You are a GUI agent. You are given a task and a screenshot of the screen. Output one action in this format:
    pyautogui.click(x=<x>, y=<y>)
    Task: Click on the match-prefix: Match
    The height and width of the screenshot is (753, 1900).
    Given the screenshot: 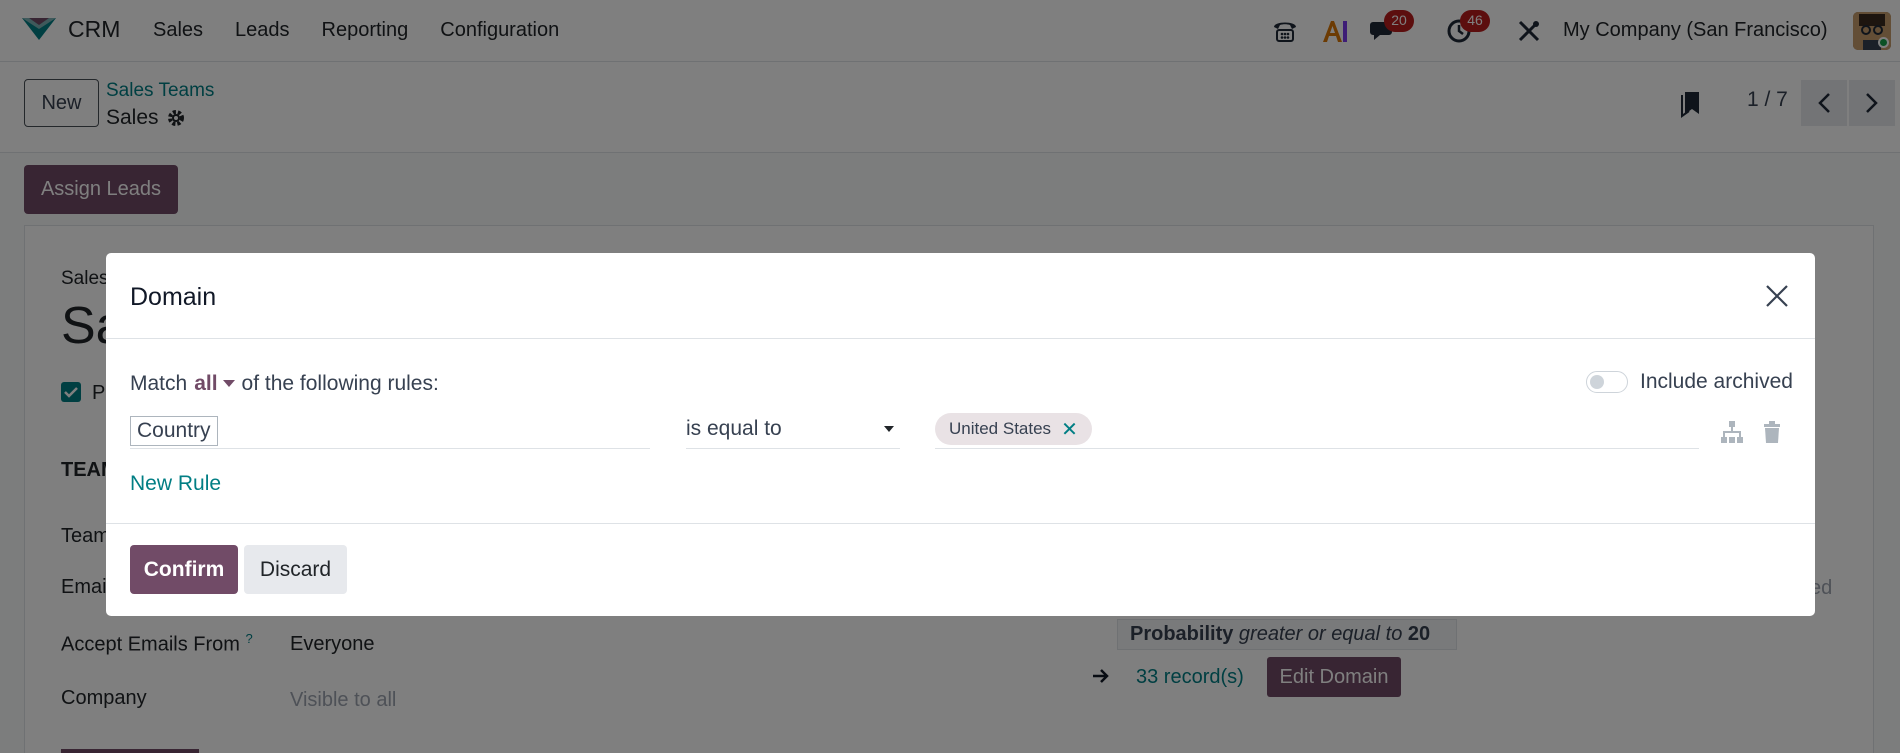 What is the action you would take?
    pyautogui.click(x=159, y=383)
    